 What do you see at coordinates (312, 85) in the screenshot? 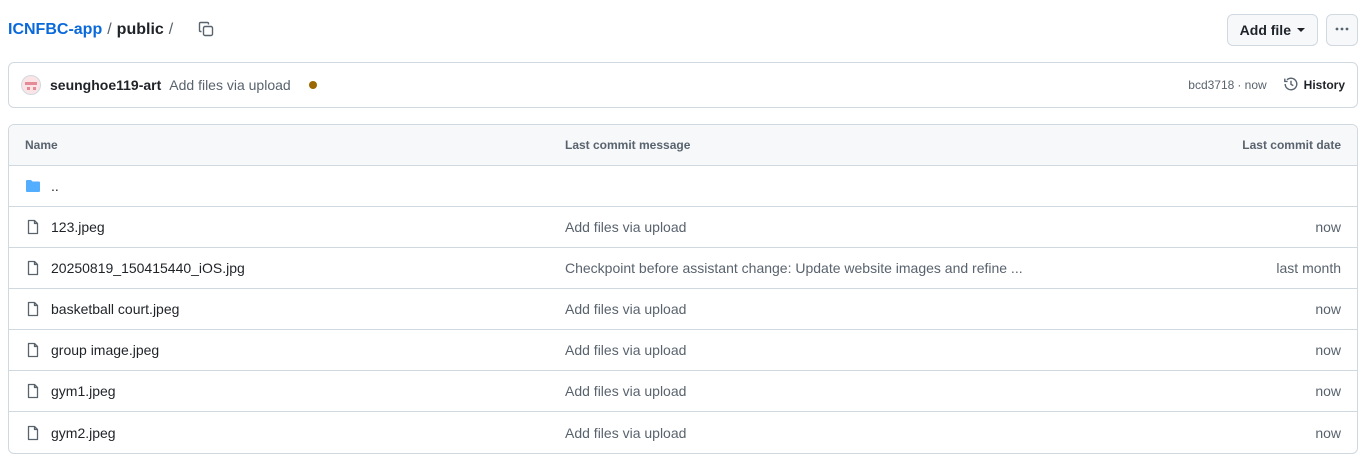
I see `commit-status-dot` at bounding box center [312, 85].